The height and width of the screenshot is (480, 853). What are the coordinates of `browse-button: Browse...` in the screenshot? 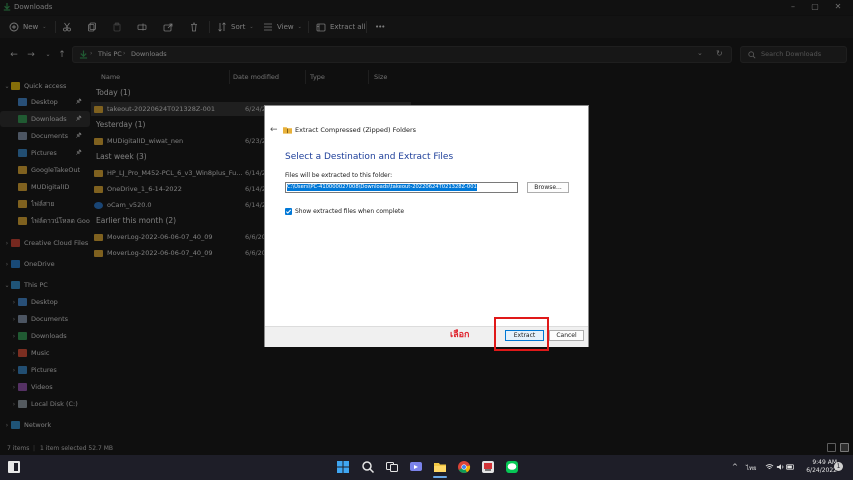 It's located at (548, 187).